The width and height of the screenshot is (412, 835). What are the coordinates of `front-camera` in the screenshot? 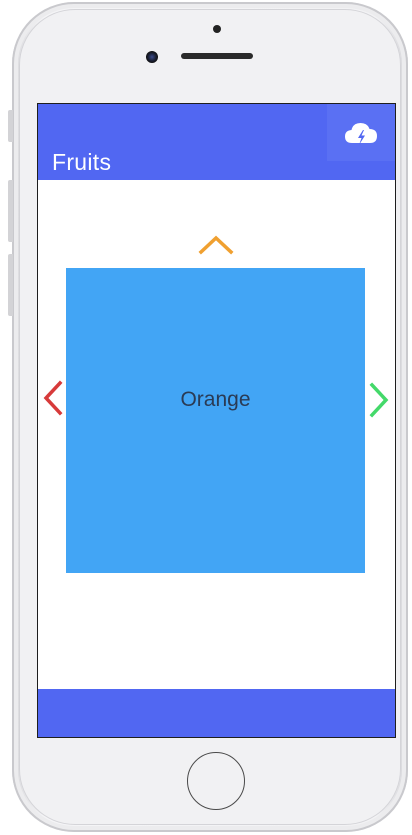 It's located at (152, 57).